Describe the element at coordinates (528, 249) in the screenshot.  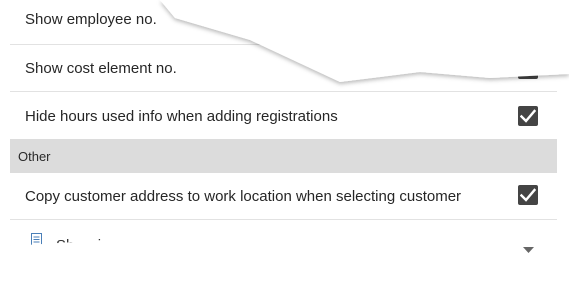
I see `chevron-down-icon` at that location.